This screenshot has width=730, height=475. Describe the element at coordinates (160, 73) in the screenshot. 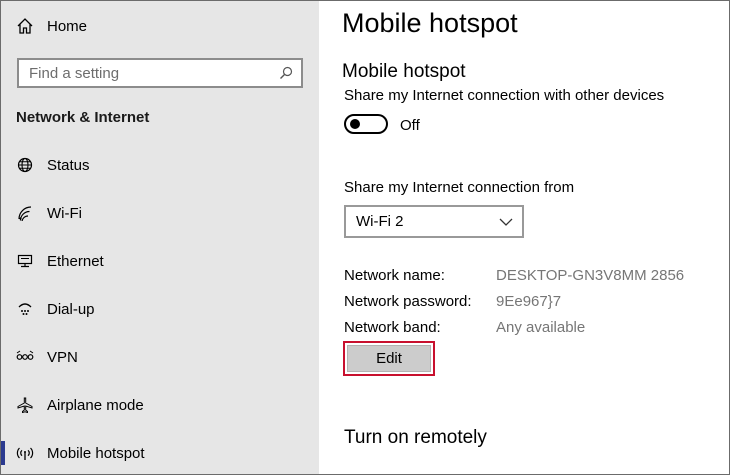

I see `search-input: Find a setting` at that location.